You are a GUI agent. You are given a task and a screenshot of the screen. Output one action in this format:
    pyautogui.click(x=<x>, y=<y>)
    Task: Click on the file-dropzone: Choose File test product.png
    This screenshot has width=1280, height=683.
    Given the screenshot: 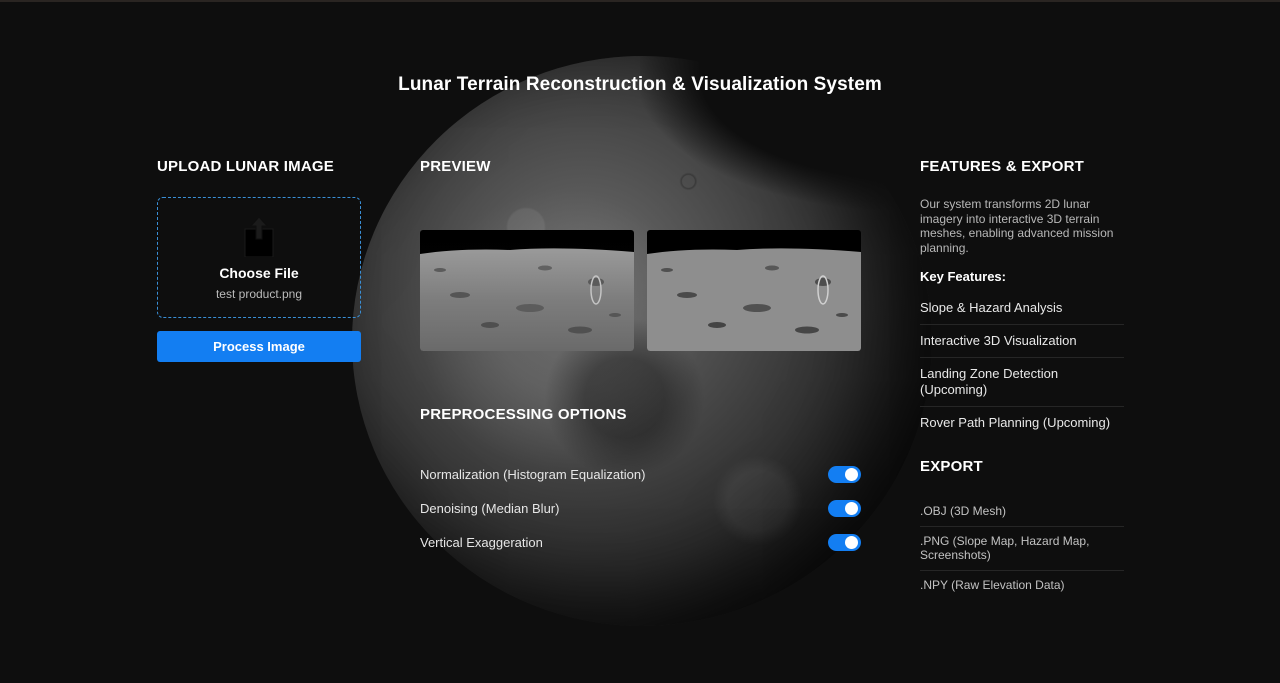 What is the action you would take?
    pyautogui.click(x=259, y=257)
    